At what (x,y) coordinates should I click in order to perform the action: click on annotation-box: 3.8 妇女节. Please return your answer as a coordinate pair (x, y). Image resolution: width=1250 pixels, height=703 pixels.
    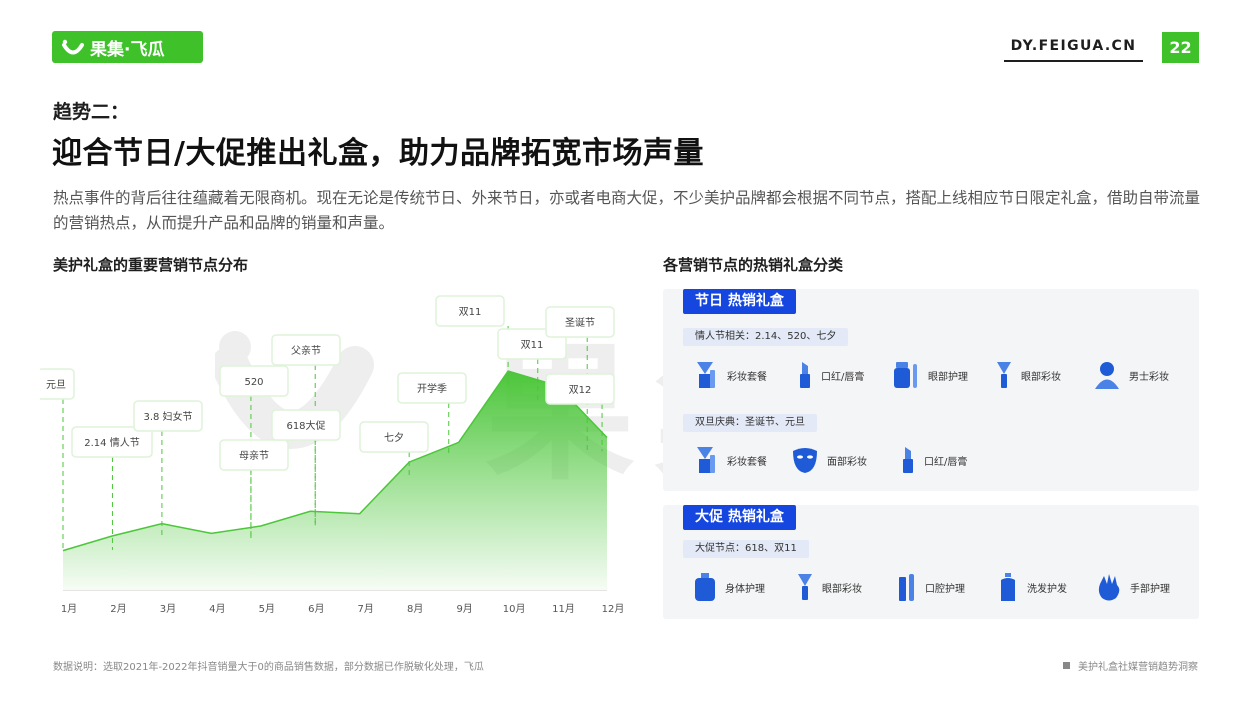
    Looking at the image, I should click on (168, 416).